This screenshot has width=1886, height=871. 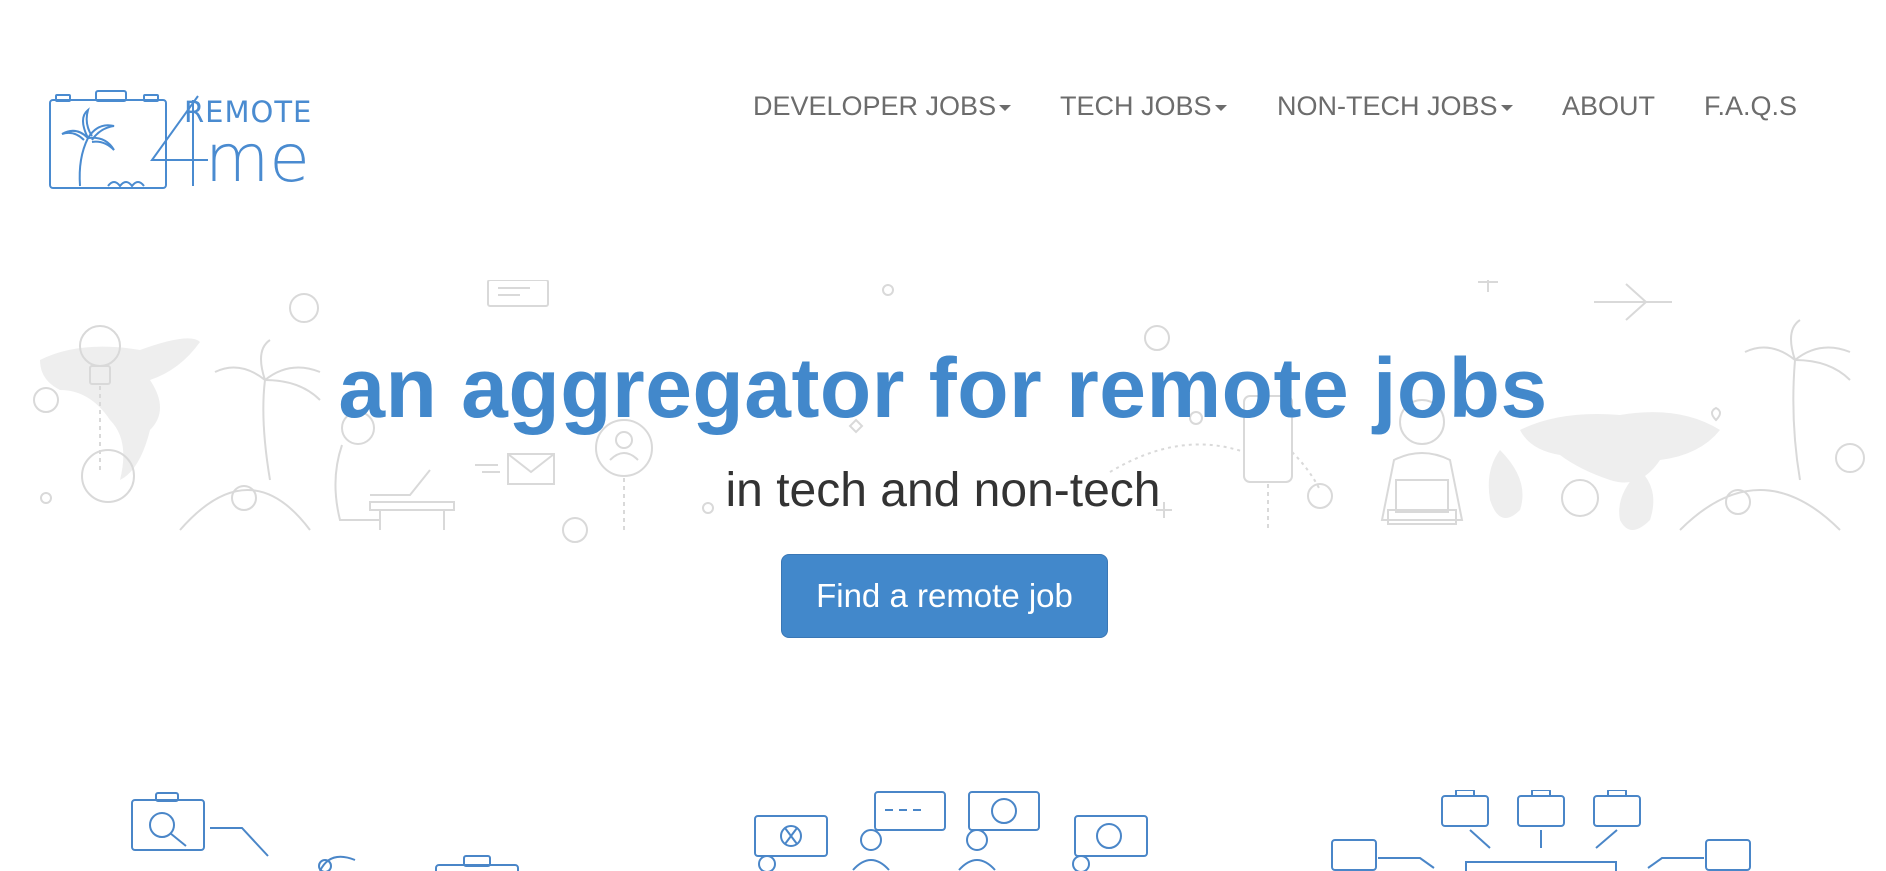 I want to click on airplane-icon, so click(x=1633, y=302).